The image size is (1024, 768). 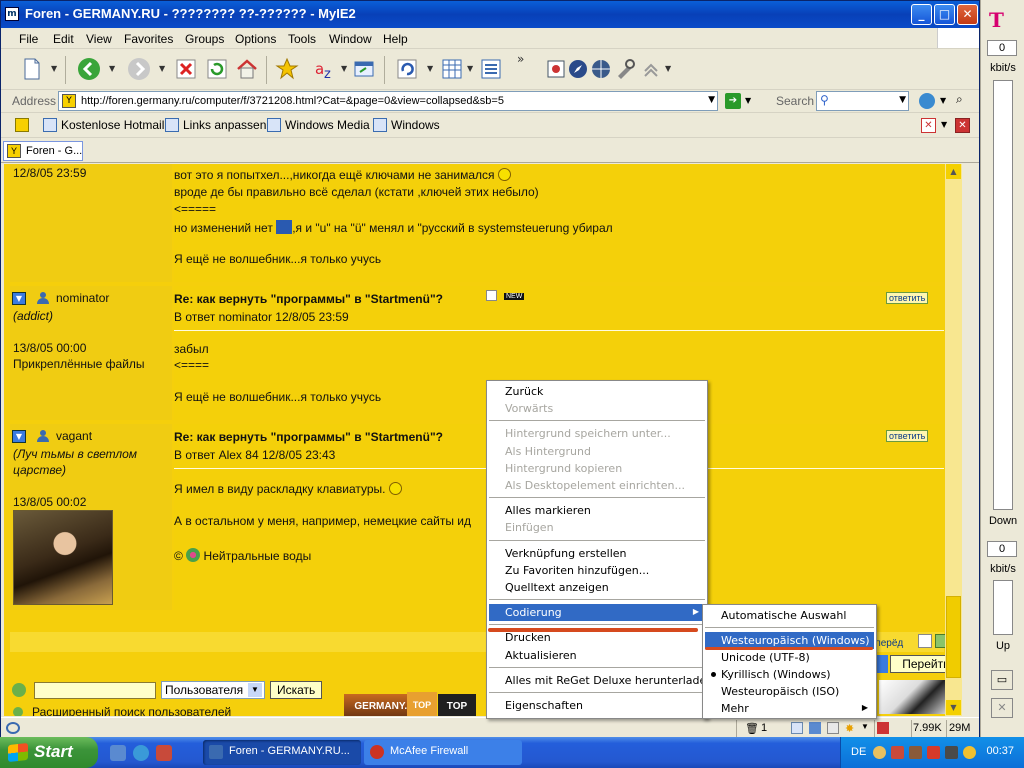 What do you see at coordinates (953, 707) in the screenshot?
I see `scroll-down-icon: ▼` at bounding box center [953, 707].